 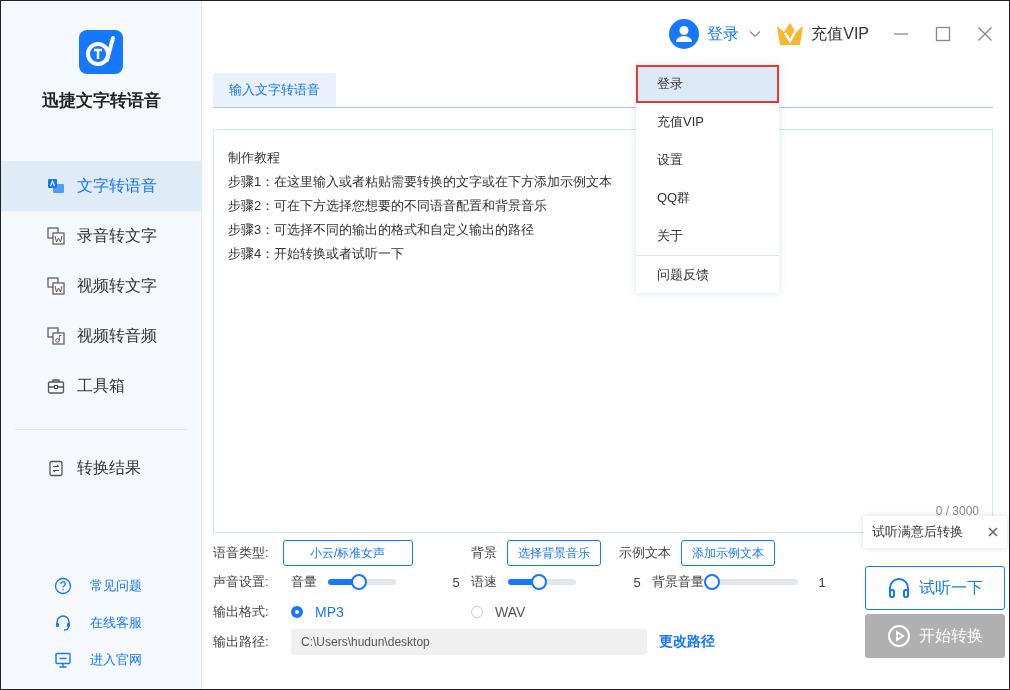 I want to click on select-button: 添加示例文本, so click(x=728, y=553).